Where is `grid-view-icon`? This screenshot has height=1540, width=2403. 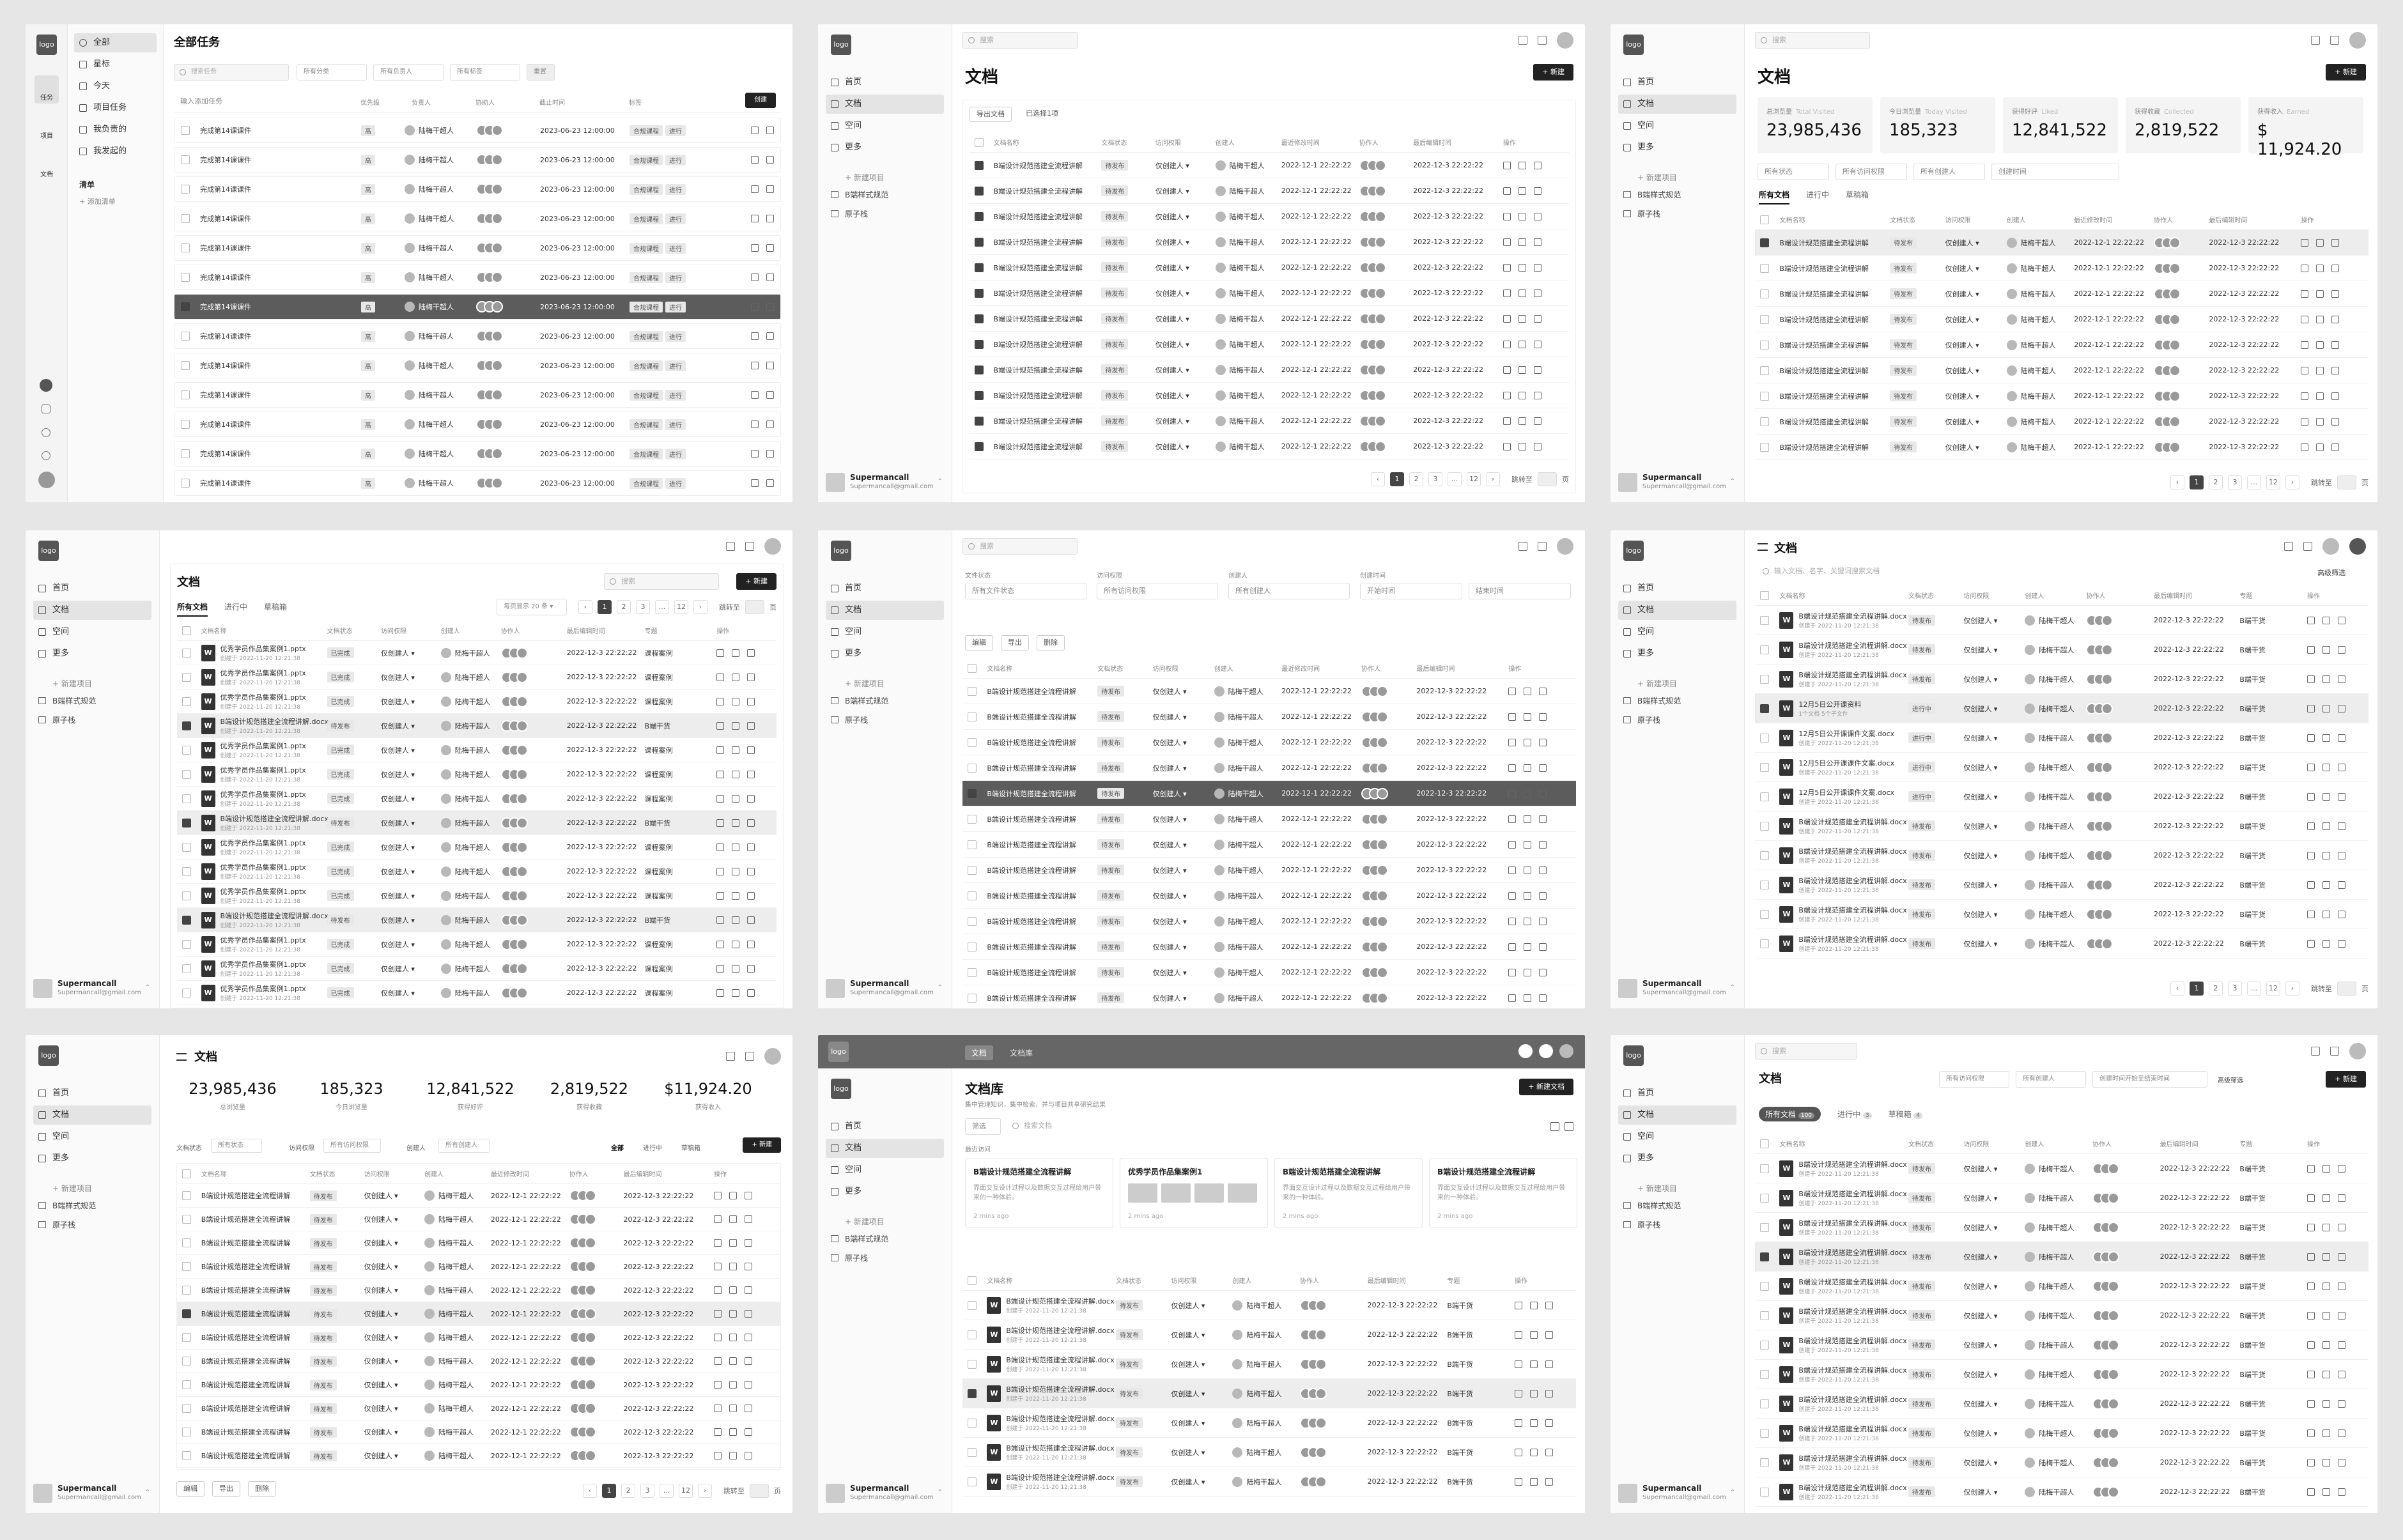 grid-view-icon is located at coordinates (1569, 1126).